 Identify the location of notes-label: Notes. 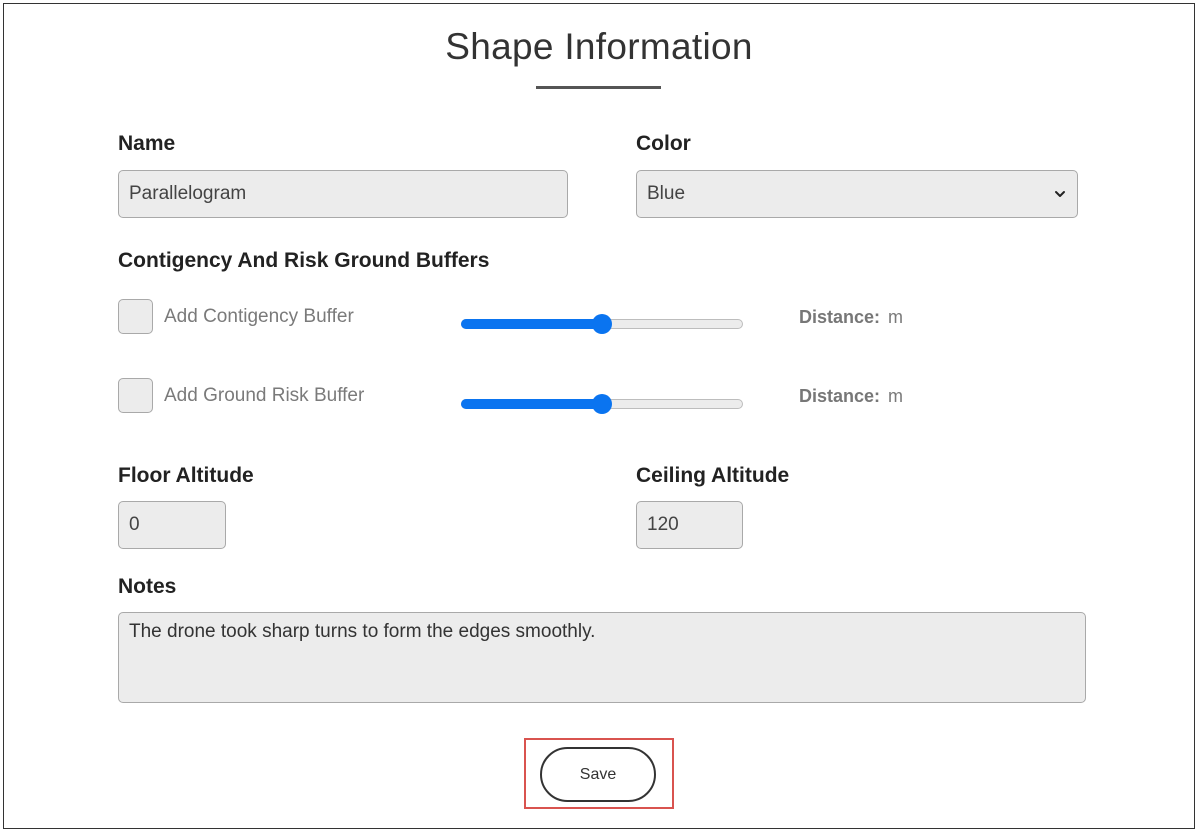
(147, 586).